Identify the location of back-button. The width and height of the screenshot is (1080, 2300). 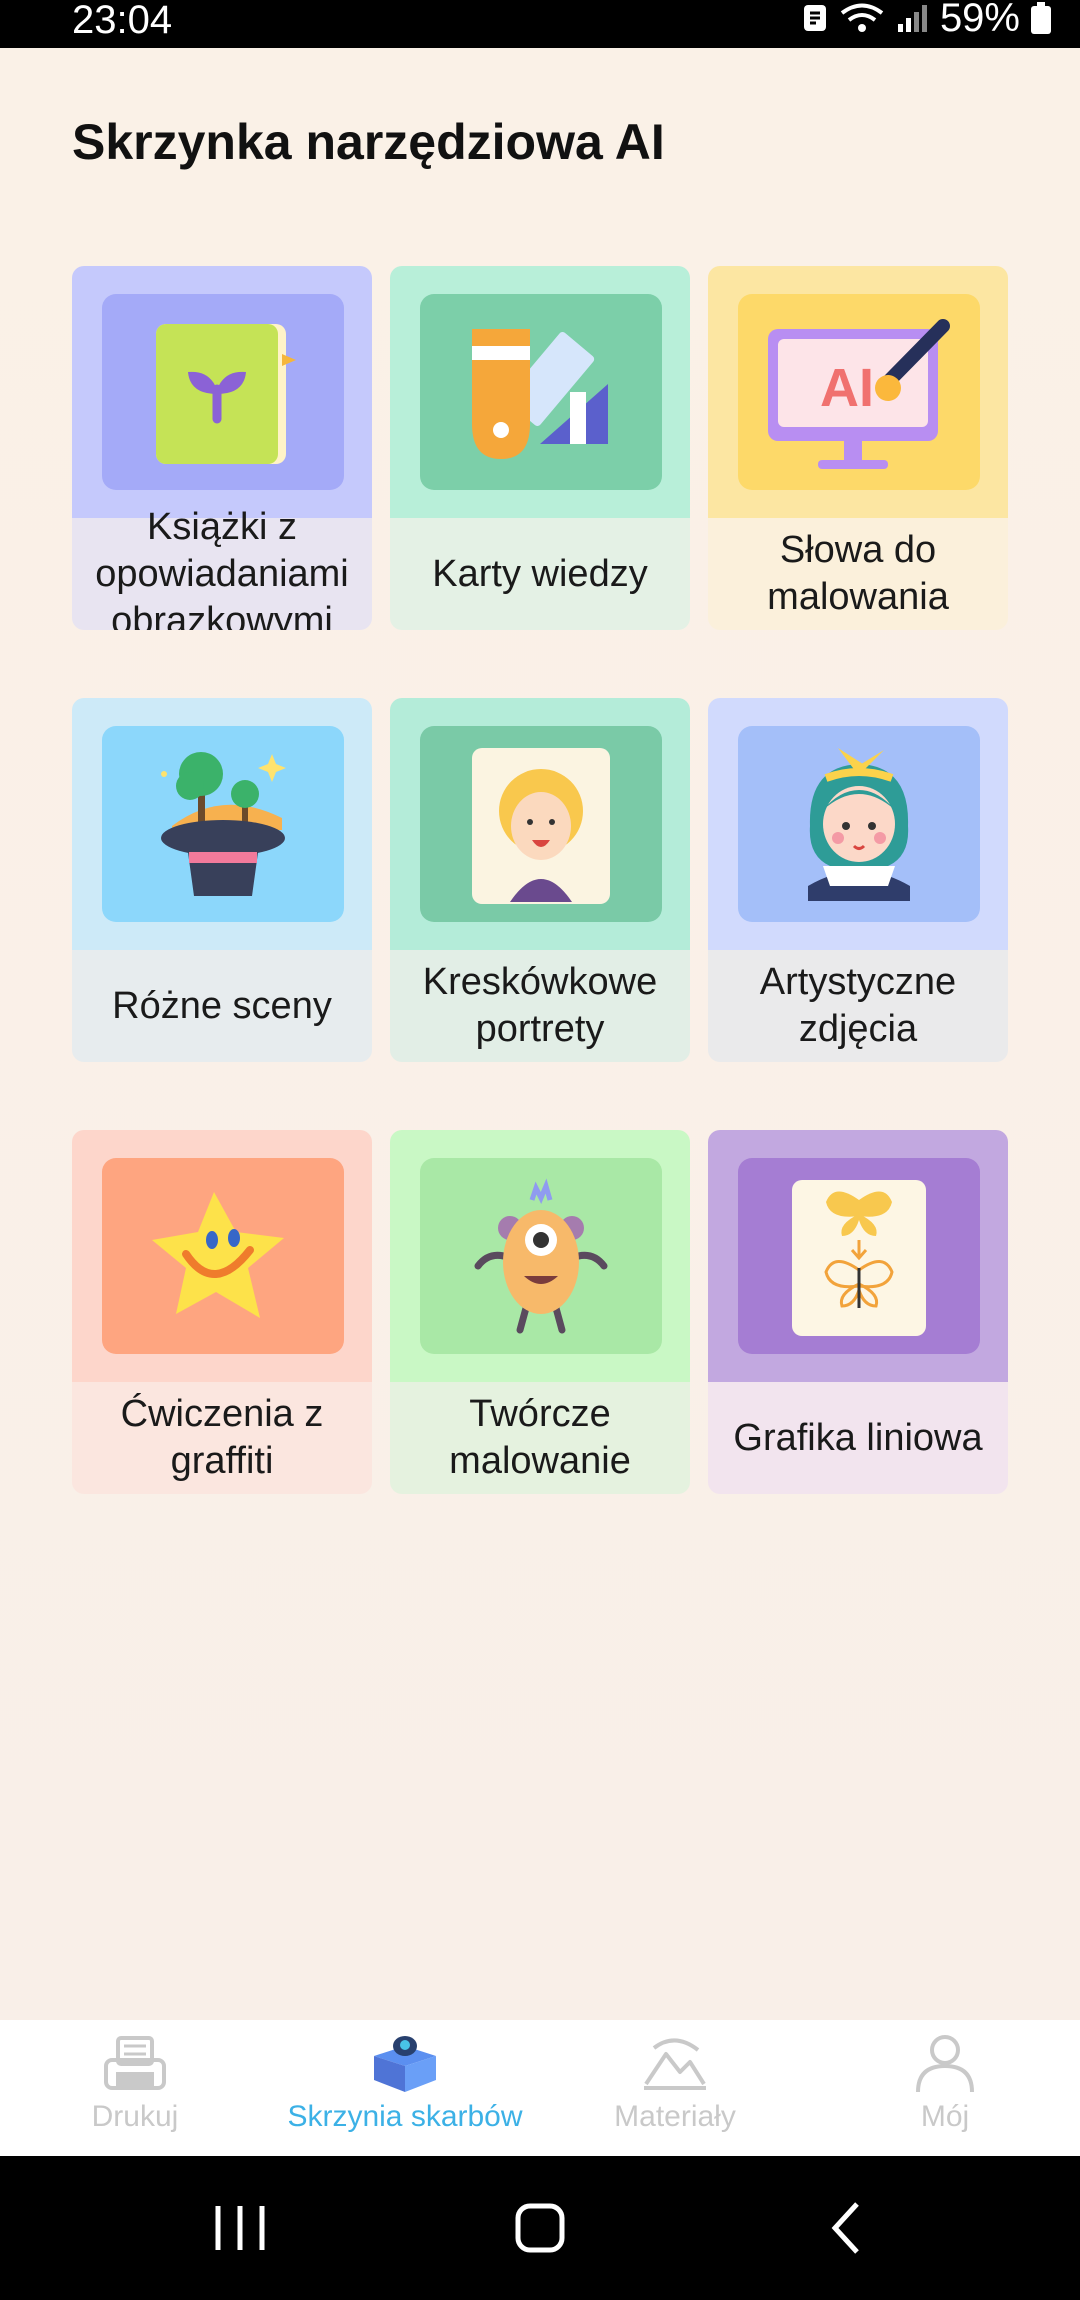
(845, 2228).